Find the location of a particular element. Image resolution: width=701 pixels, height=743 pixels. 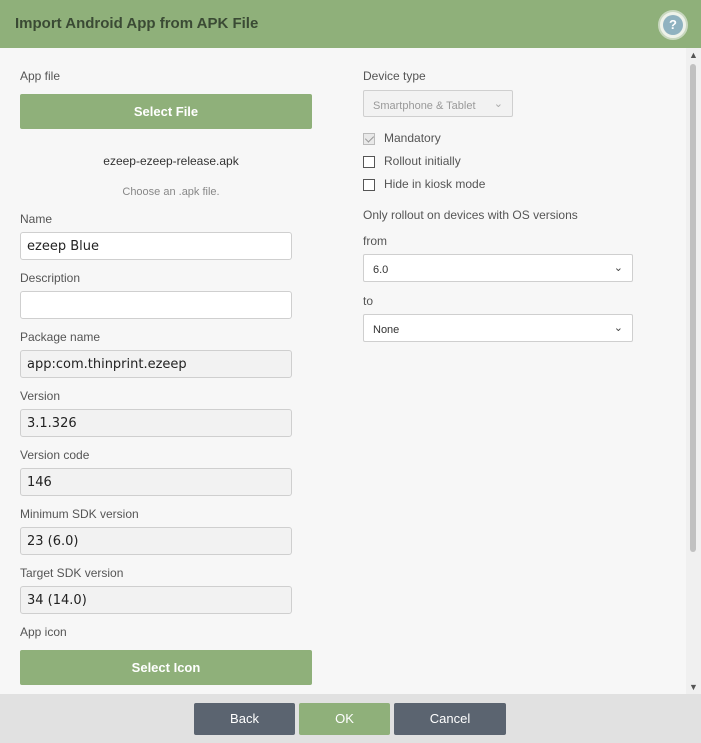

min-sdk-field: 23 (6.0) is located at coordinates (156, 541).